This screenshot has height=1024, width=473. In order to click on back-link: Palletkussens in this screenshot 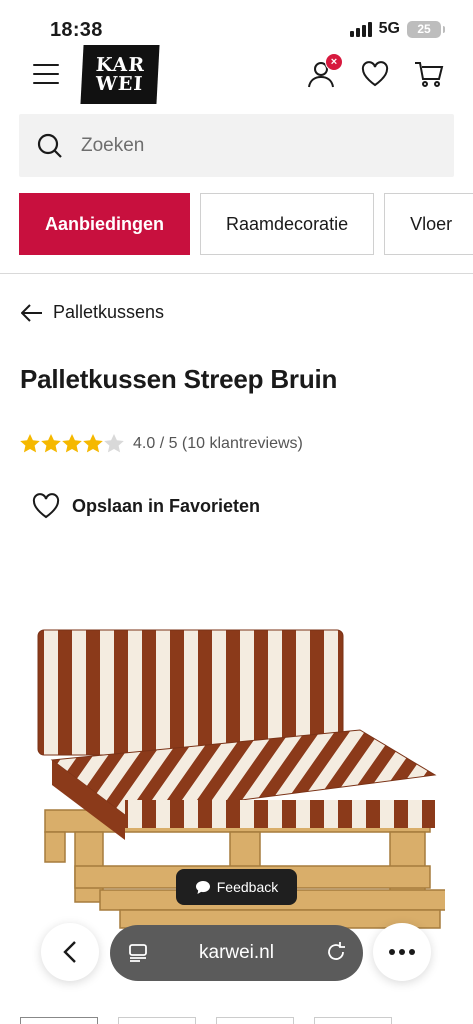, I will do `click(92, 312)`.